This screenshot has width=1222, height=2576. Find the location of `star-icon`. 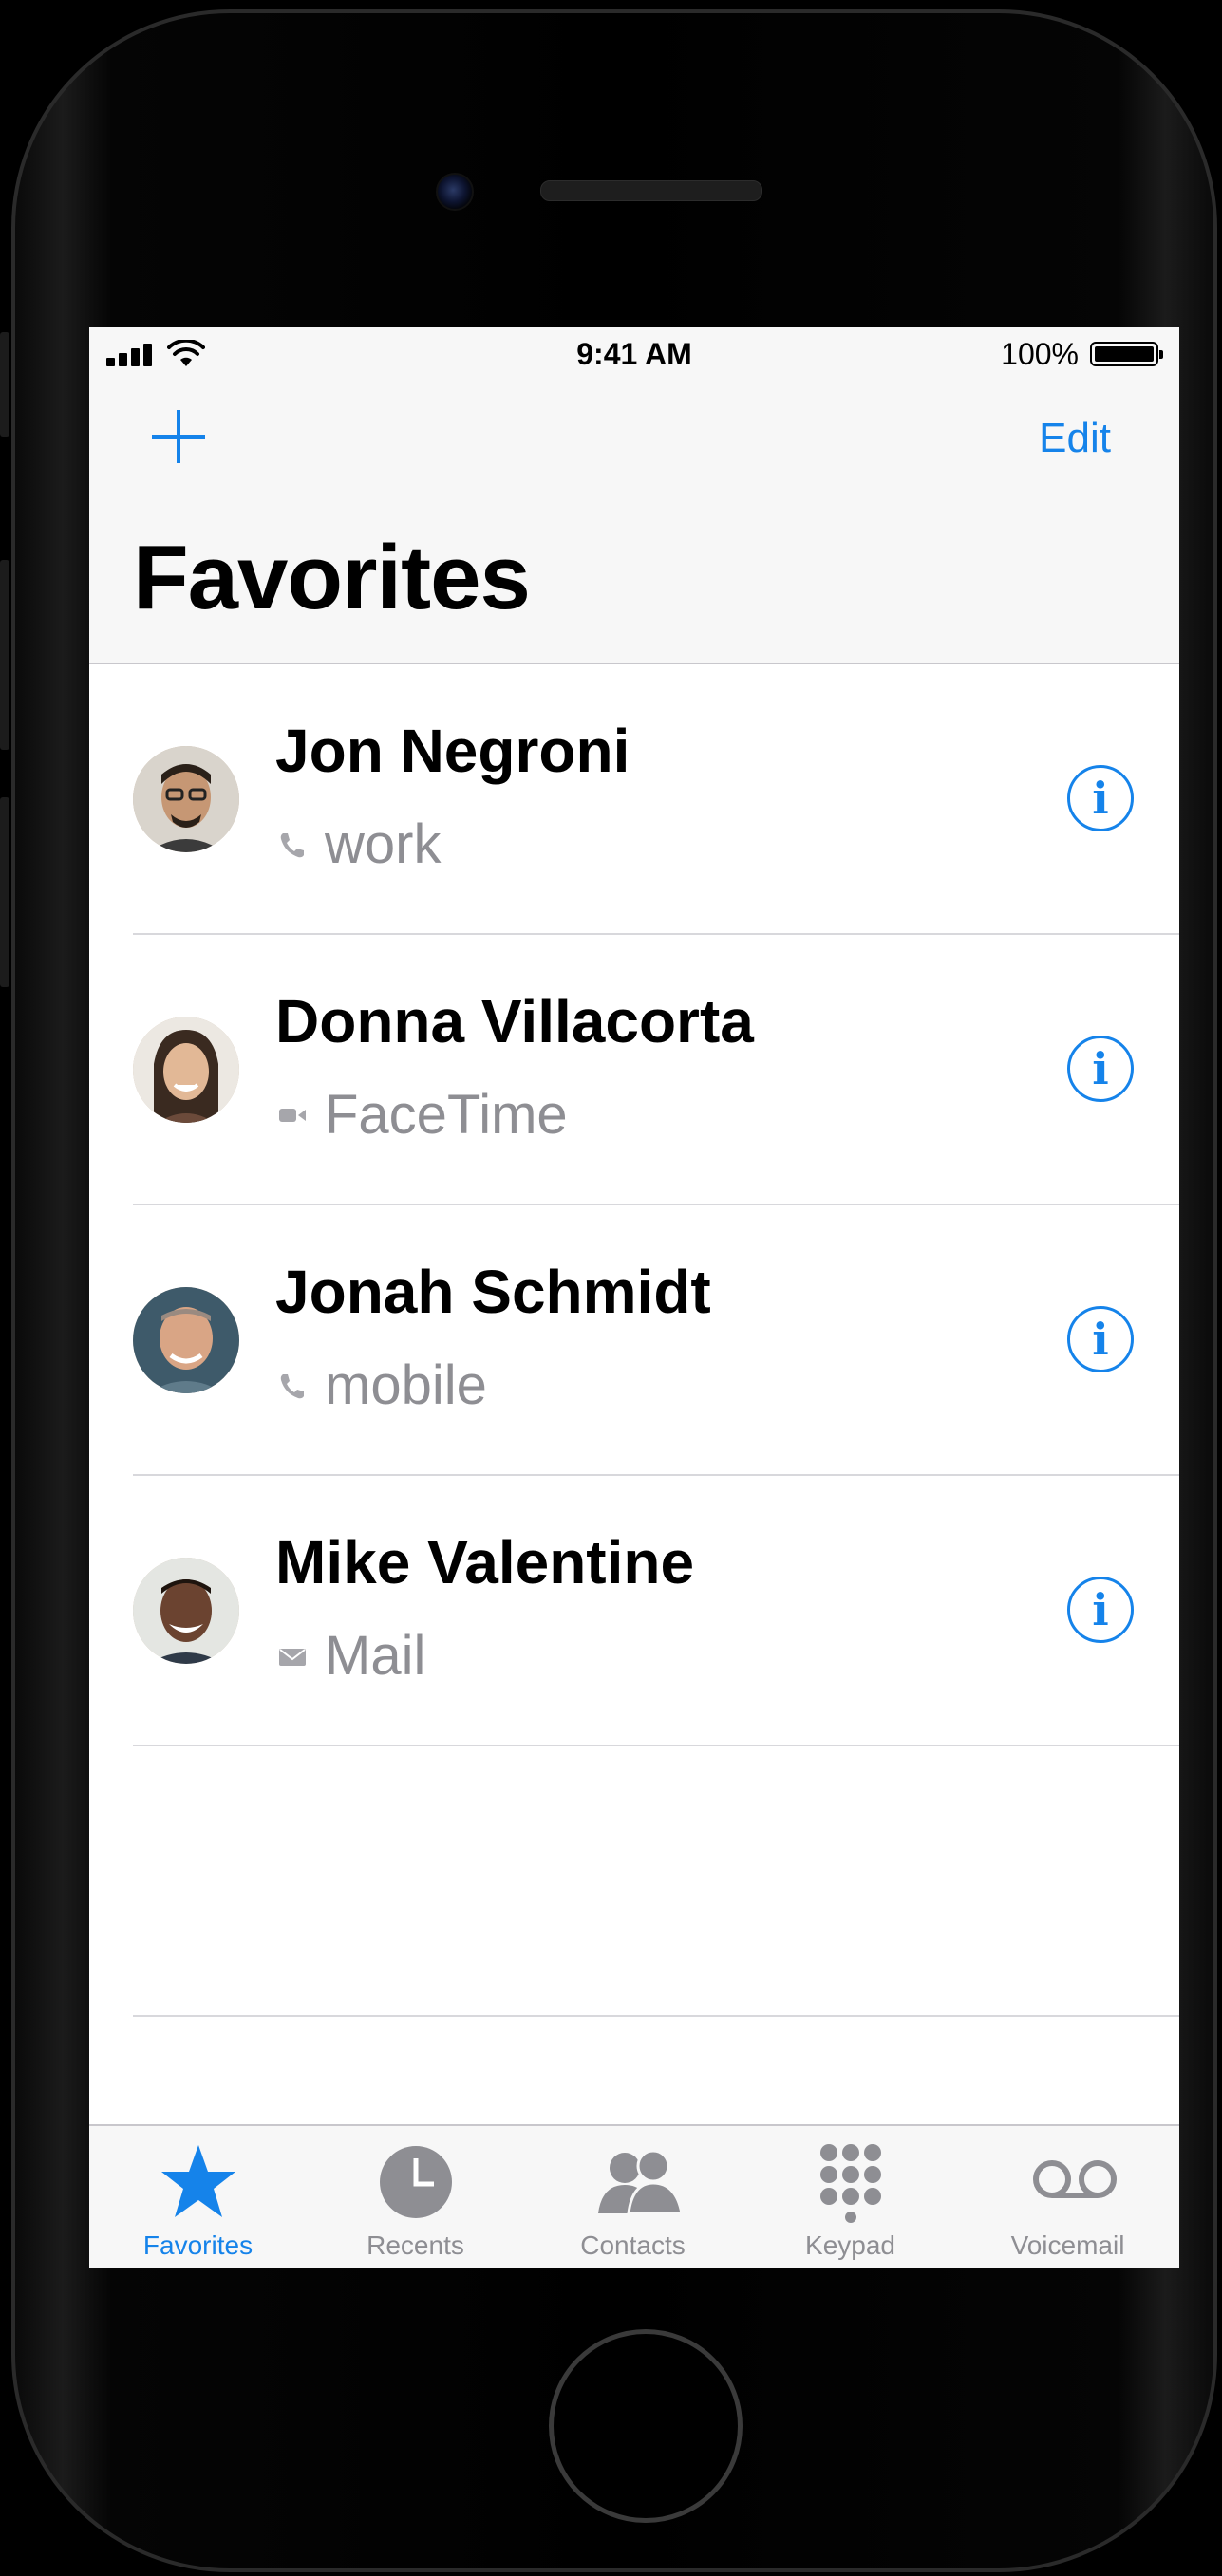

star-icon is located at coordinates (198, 2181).